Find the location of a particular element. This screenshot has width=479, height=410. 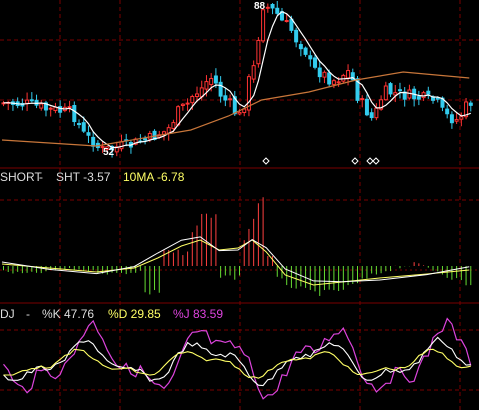

sht-value-label: SHT -3.57 is located at coordinates (83, 177).